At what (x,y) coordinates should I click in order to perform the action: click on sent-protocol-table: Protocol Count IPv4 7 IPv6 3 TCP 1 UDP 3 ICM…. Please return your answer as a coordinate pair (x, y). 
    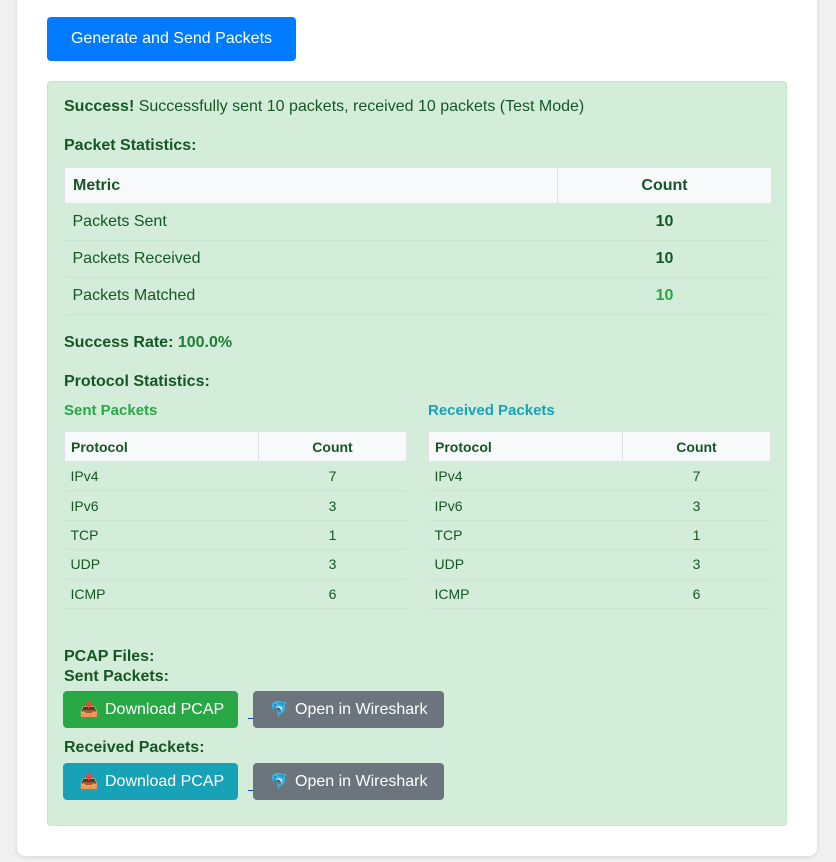
    Looking at the image, I should click on (235, 520).